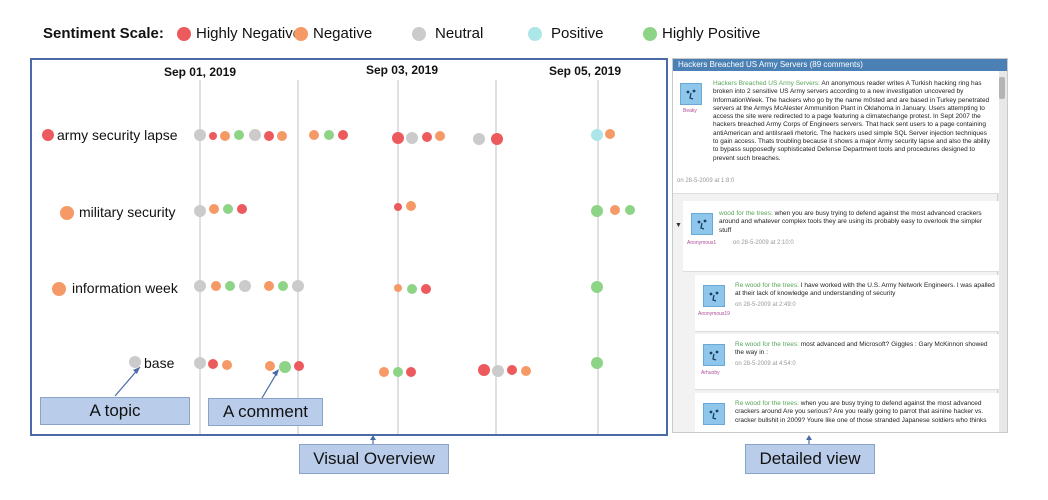 The width and height of the screenshot is (1048, 500). Describe the element at coordinates (809, 437) in the screenshot. I see `arrowhead` at that location.